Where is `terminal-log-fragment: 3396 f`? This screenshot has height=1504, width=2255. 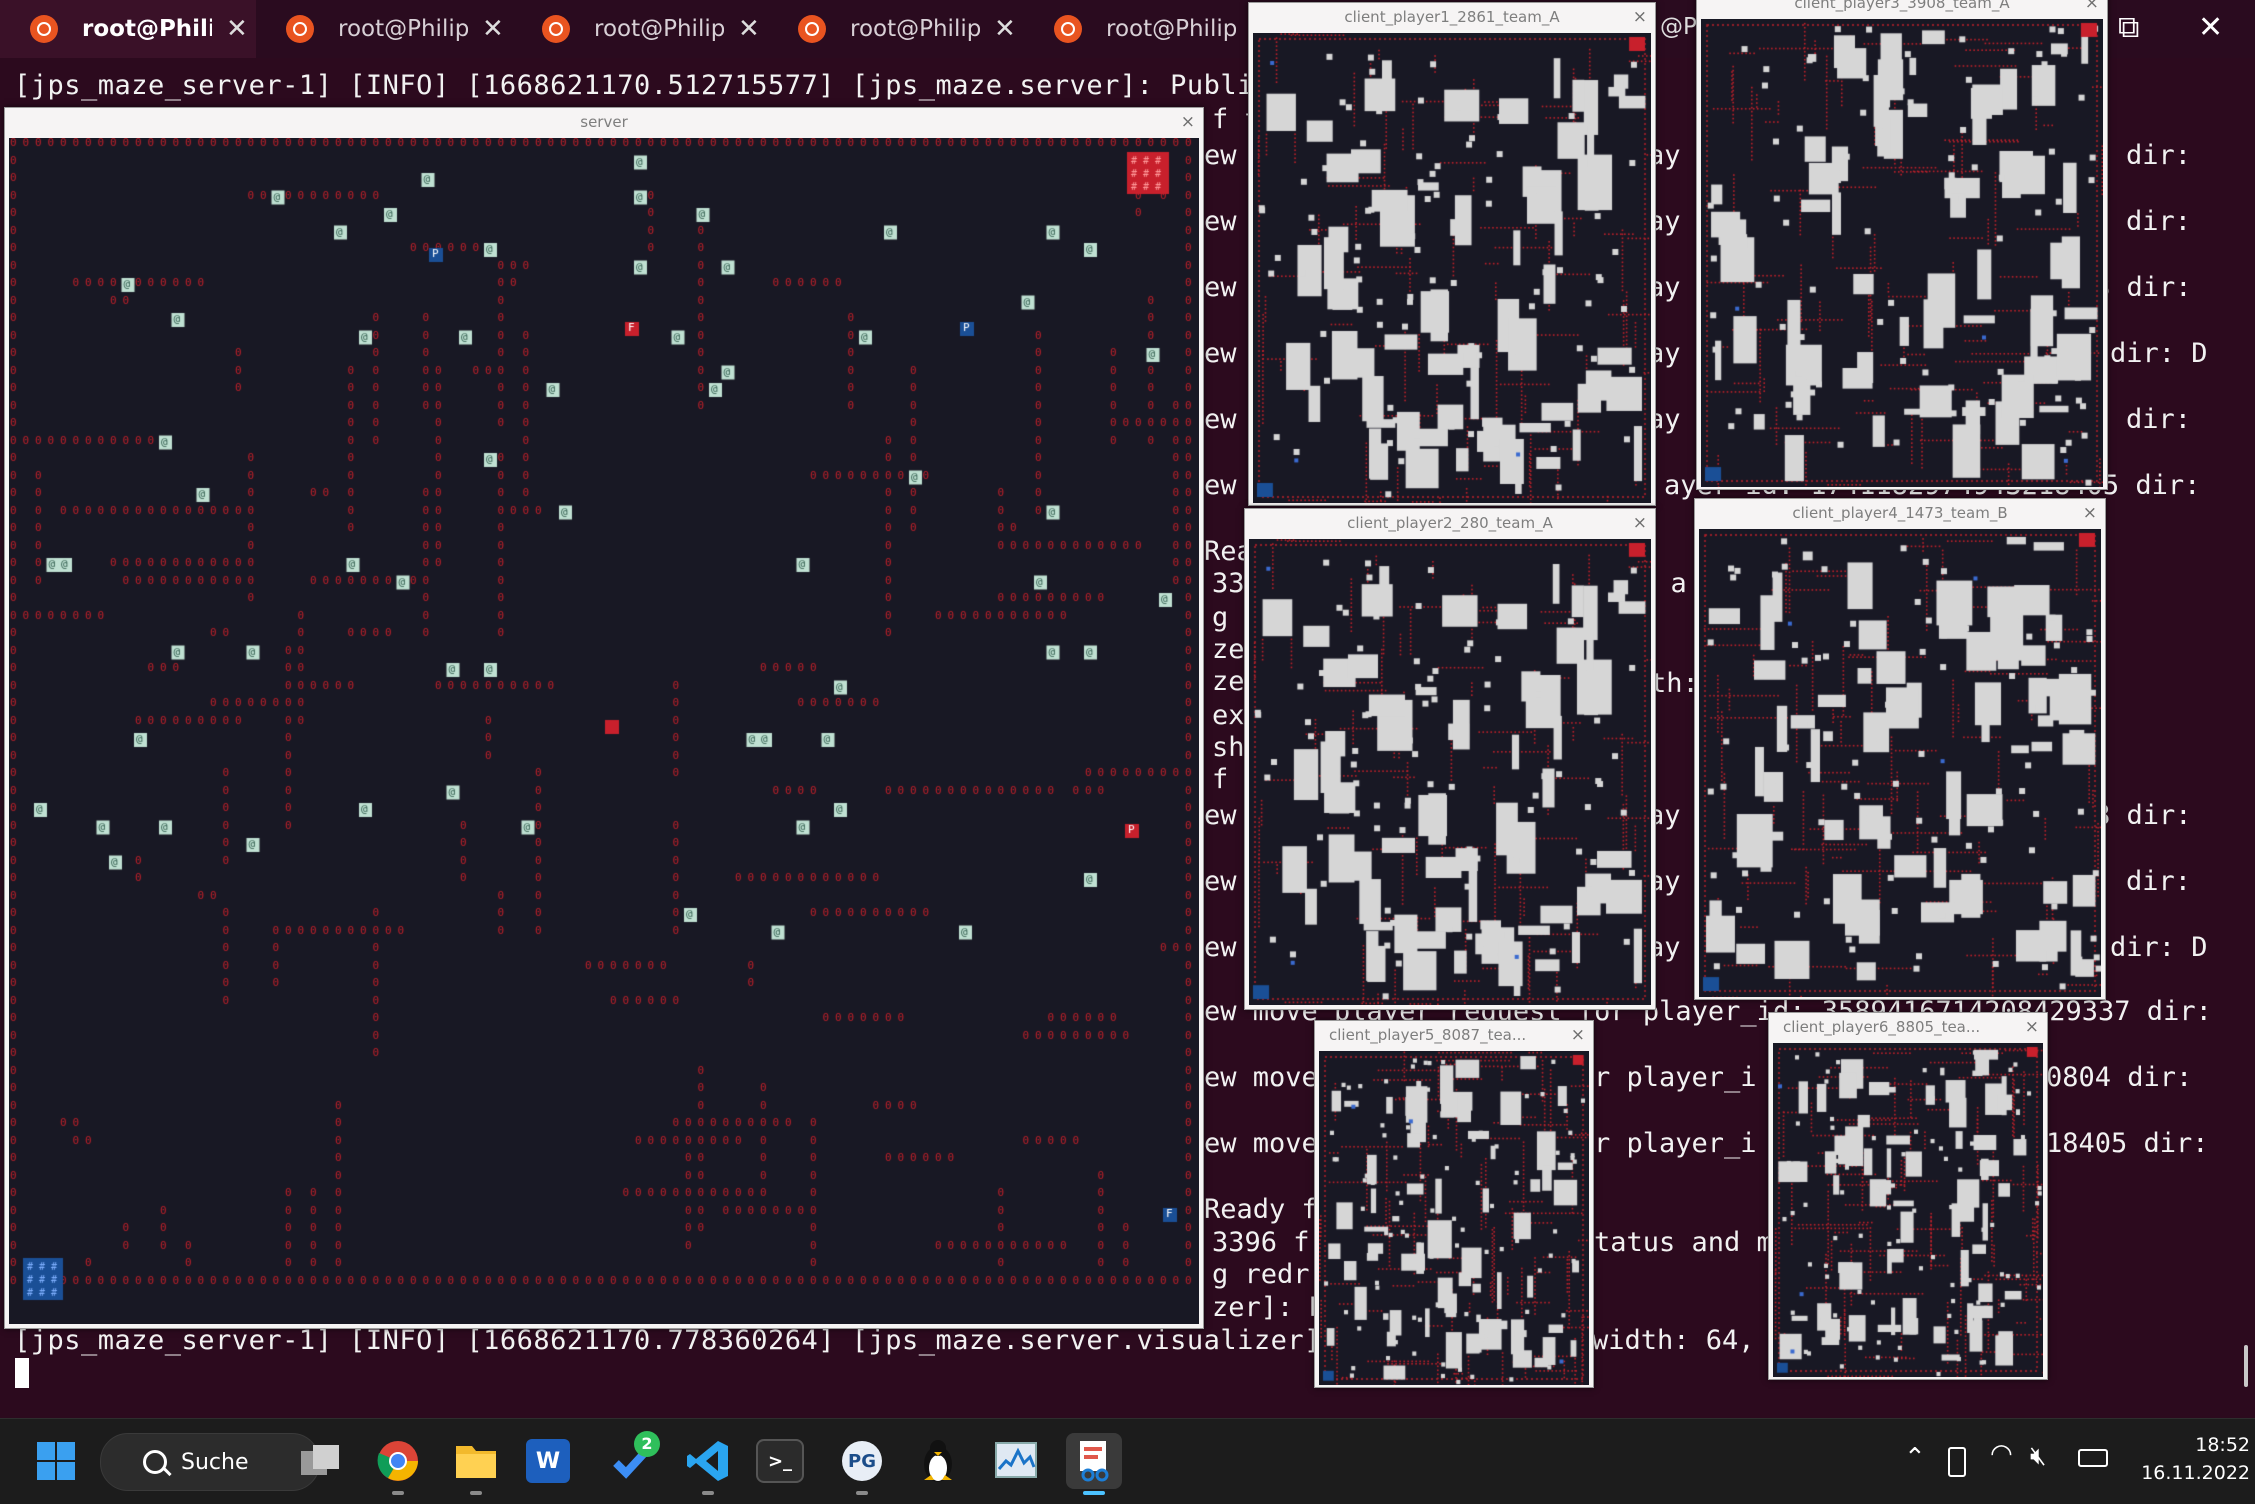
terminal-log-fragment: 3396 f is located at coordinates (1261, 1242).